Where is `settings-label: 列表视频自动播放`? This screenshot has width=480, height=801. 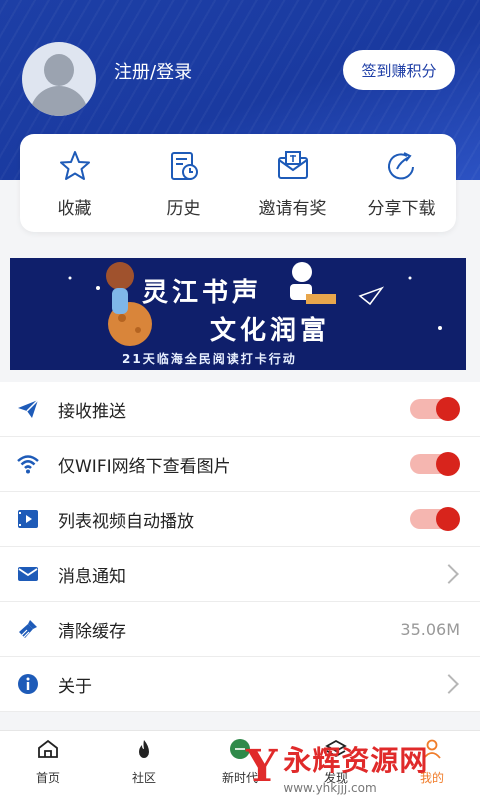
settings-label: 列表视频自动播放 is located at coordinates (126, 521).